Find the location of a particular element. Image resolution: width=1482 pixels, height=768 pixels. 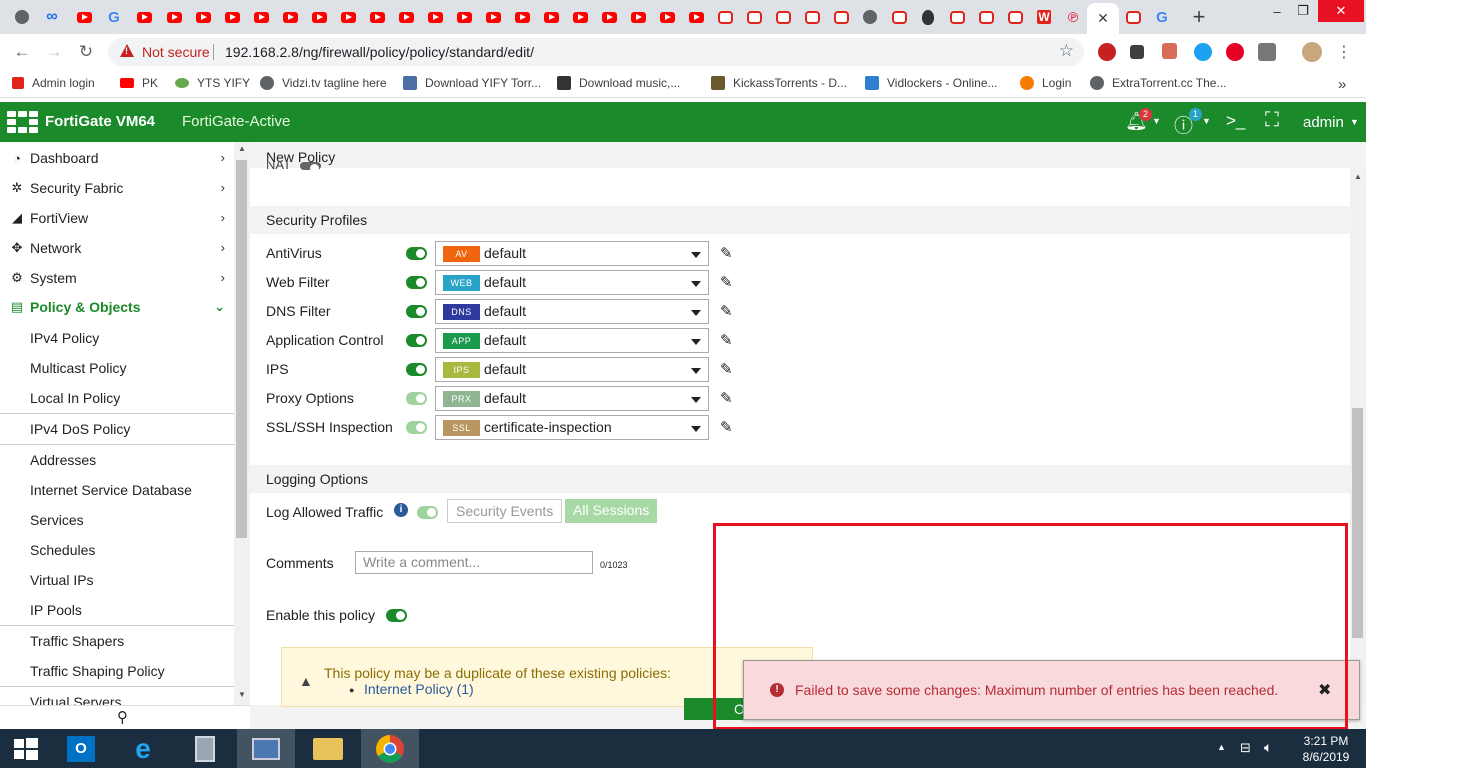

sidebar-item-traffic-shapers: Traffic Shapers is located at coordinates (117, 641).